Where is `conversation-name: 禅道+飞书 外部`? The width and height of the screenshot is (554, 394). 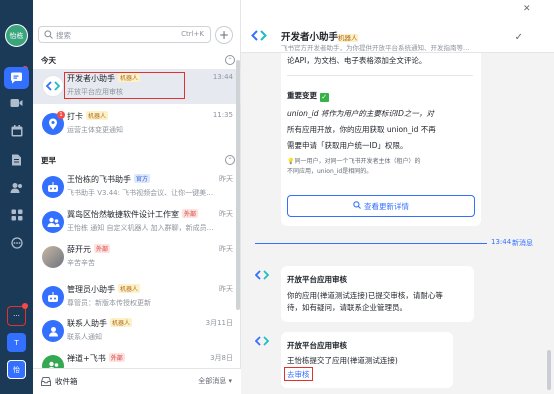
conversation-name: 禅道+飞书 外部 is located at coordinates (96, 358).